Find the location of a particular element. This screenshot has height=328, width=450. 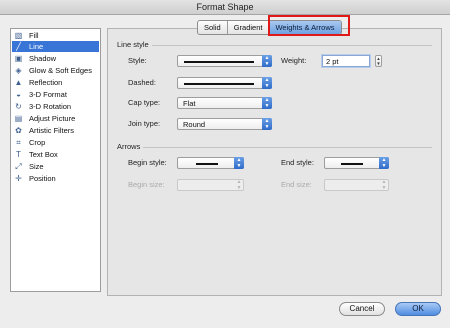

begin-size-dropdown: ▲ ▼ is located at coordinates (210, 185).